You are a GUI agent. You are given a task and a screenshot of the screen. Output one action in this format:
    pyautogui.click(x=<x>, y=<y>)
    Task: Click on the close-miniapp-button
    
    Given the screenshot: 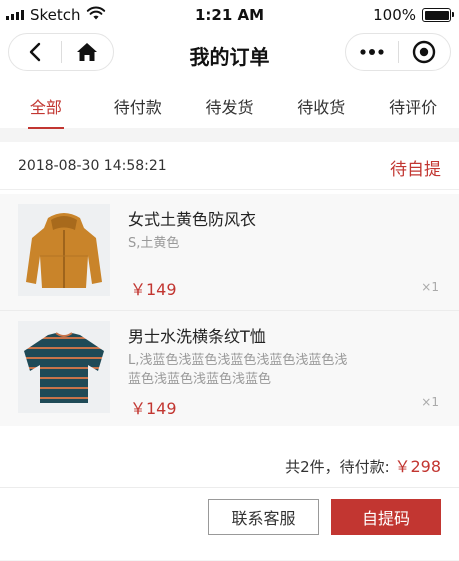 What is the action you would take?
    pyautogui.click(x=424, y=52)
    